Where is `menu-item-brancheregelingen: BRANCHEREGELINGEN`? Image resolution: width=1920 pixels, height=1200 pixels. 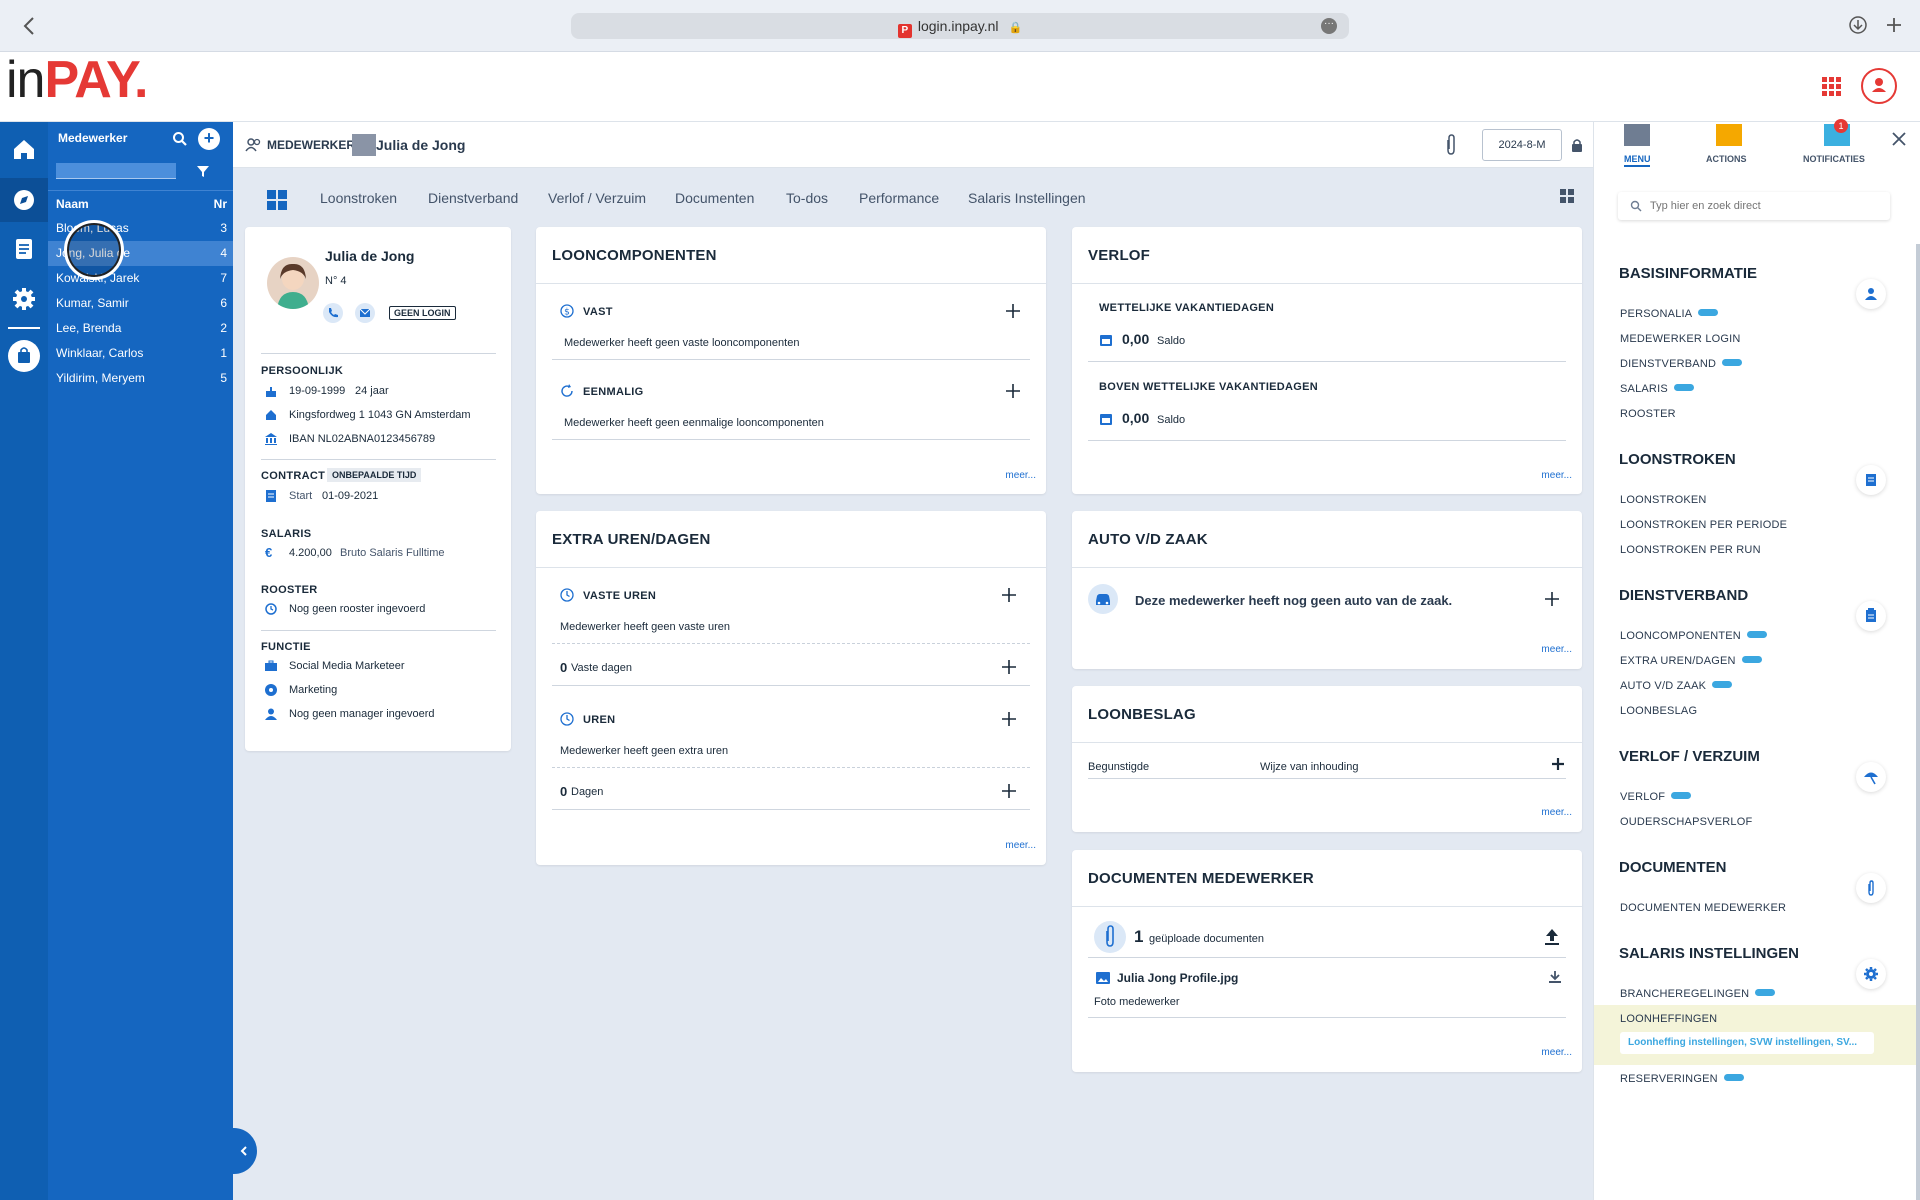 menu-item-brancheregelingen: BRANCHEREGELINGEN is located at coordinates (1698, 994).